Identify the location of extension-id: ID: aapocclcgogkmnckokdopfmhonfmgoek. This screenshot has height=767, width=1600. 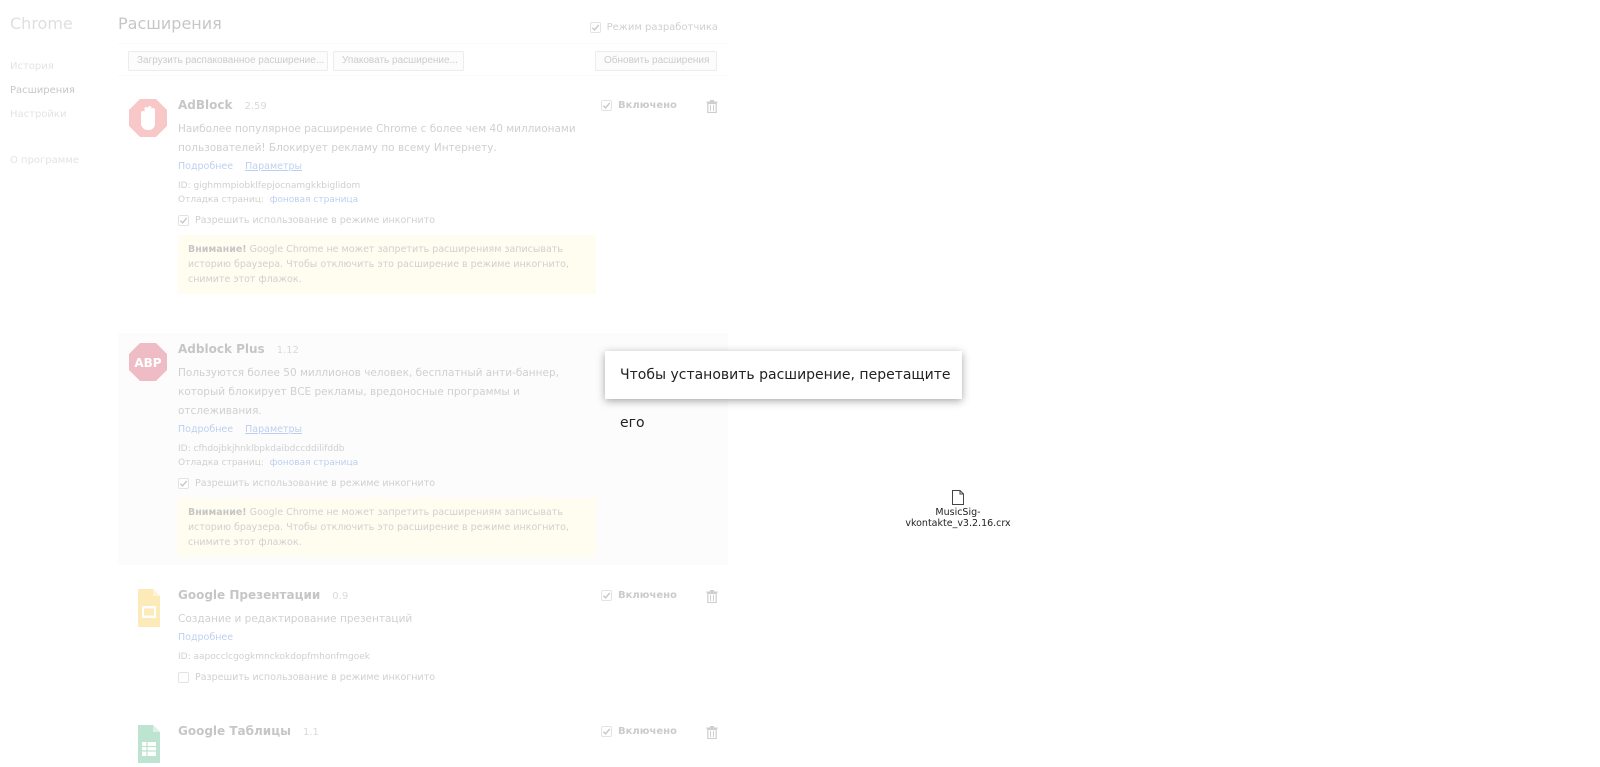
(274, 657).